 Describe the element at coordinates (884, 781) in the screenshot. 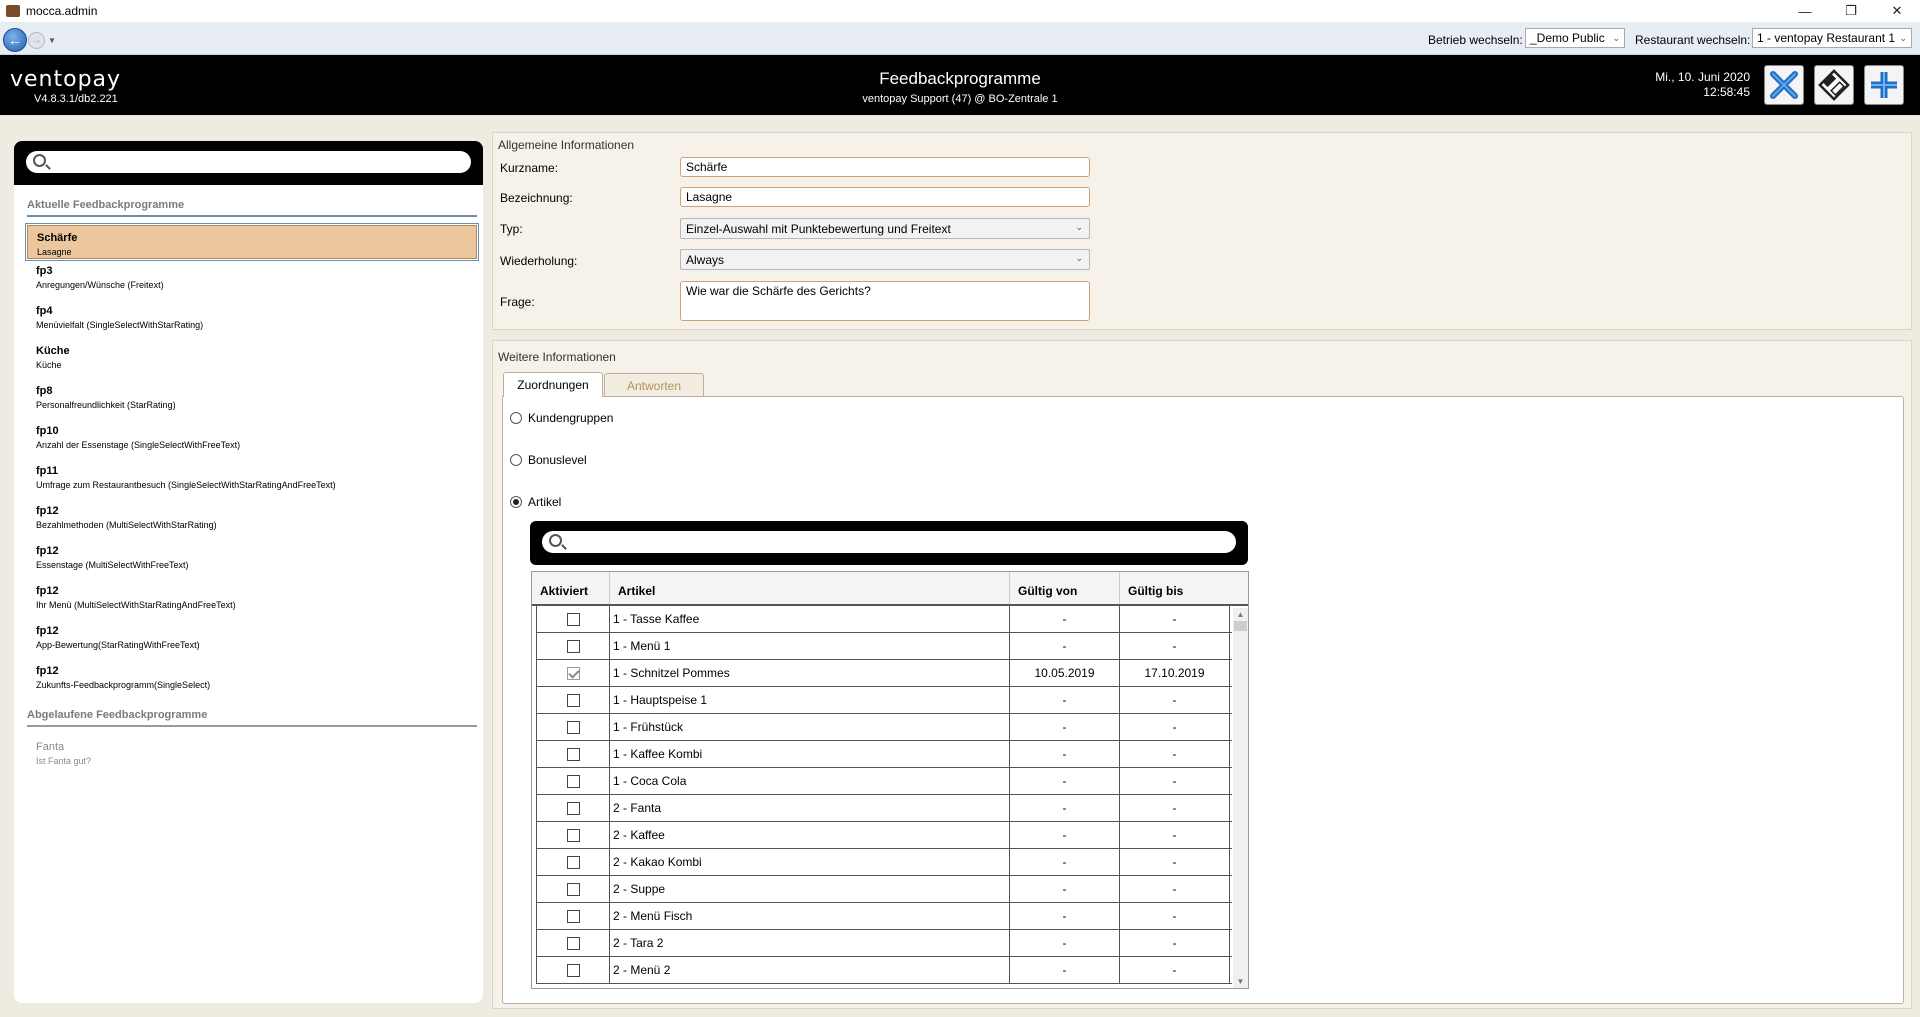

I see `table-row: 1 - Coca Cola - -` at that location.